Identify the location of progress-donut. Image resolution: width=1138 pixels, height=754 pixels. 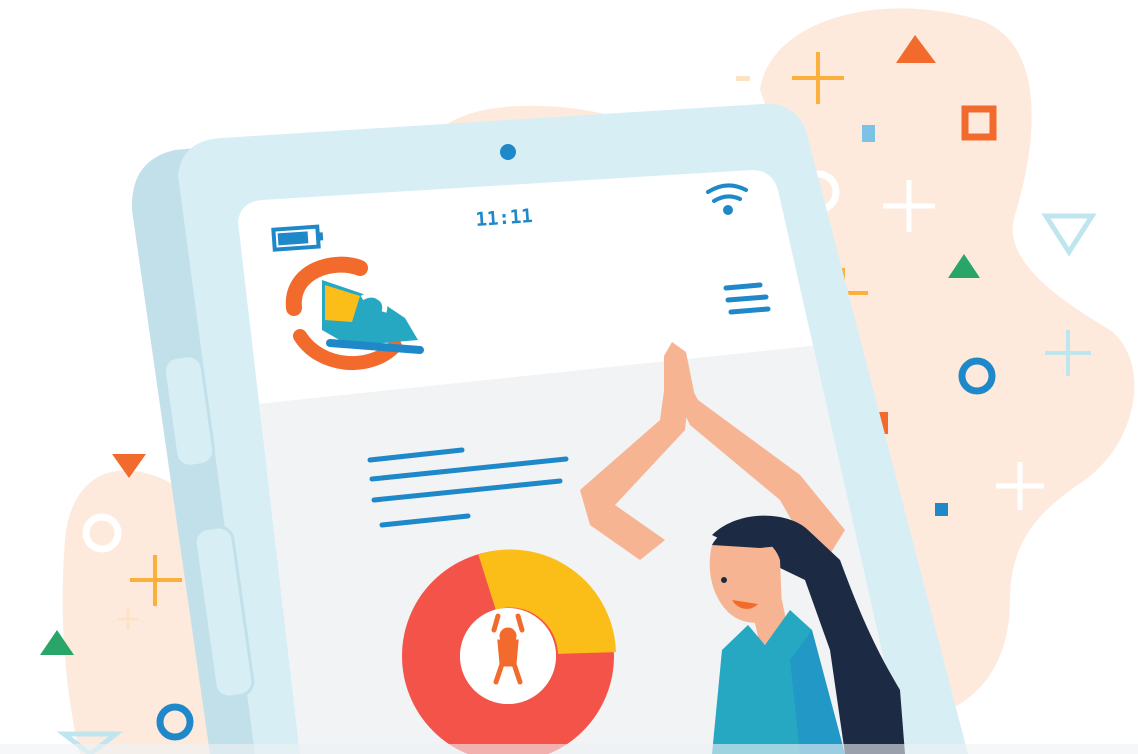
(509, 651).